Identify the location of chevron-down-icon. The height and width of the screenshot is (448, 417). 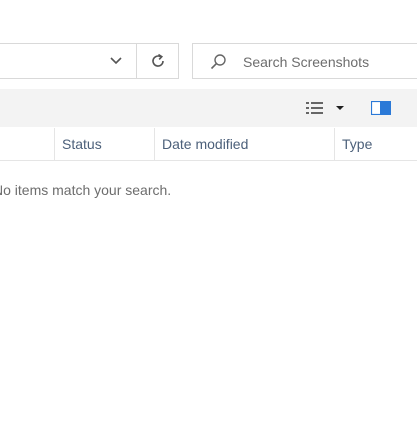
(116, 61).